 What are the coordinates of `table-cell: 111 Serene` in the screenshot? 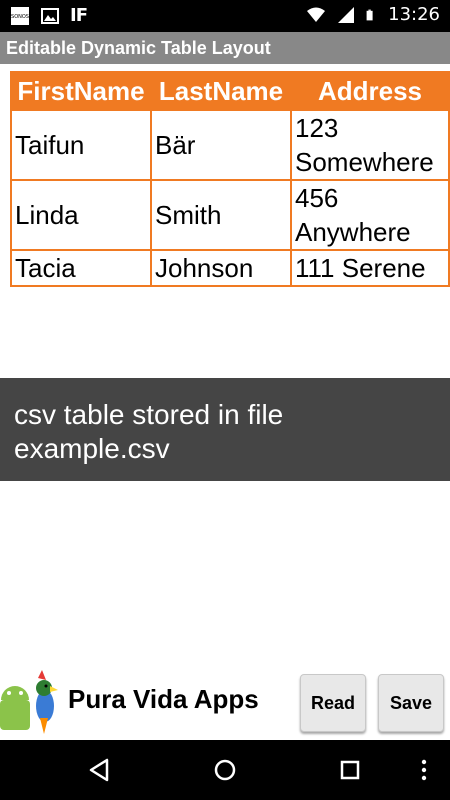 It's located at (370, 268).